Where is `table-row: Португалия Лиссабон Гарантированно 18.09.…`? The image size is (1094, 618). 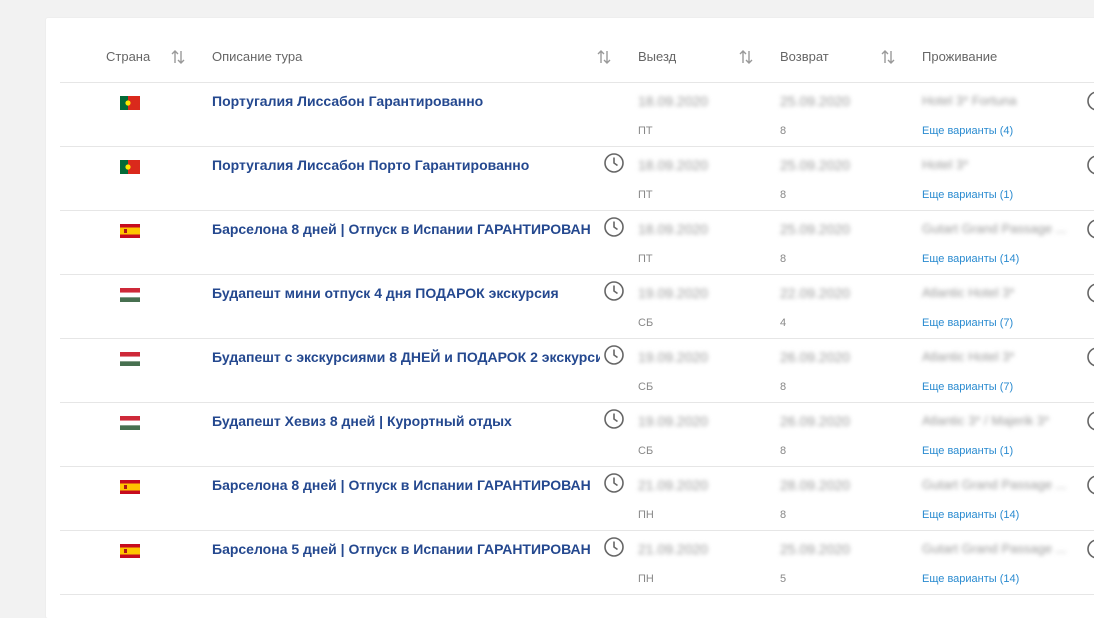 table-row: Португалия Лиссабон Гарантированно 18.09.… is located at coordinates (570, 115).